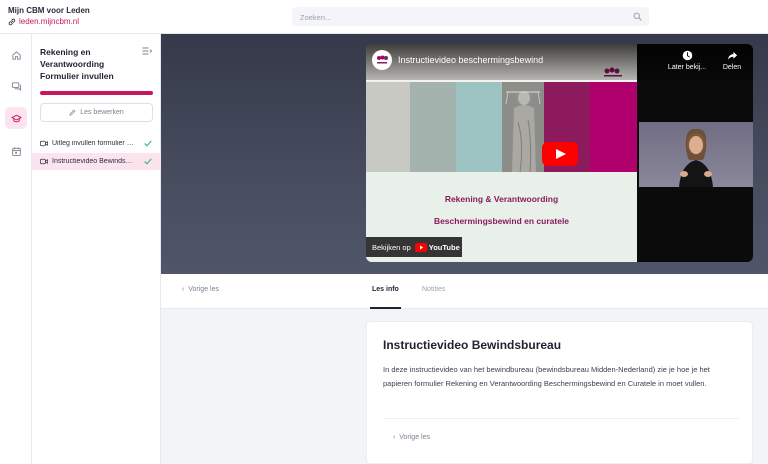  I want to click on brand-title: Mijn CBM voor Leden, so click(49, 10).